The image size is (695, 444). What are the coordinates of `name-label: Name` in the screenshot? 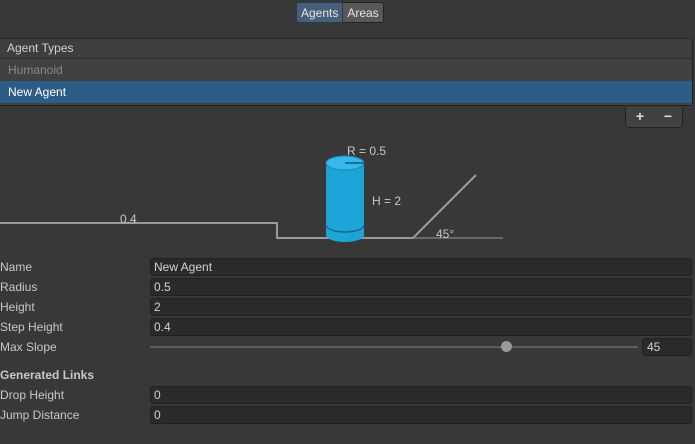 It's located at (16, 267).